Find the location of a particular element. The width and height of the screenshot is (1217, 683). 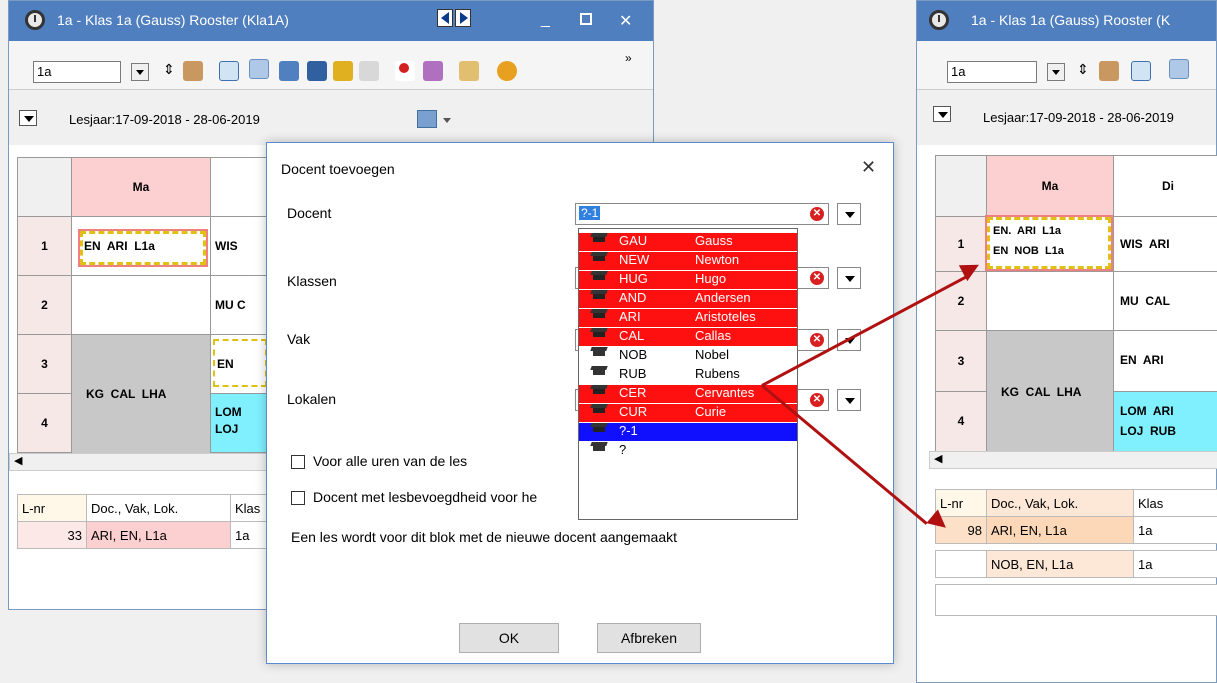

docent-list-item: ARI Aristoteles is located at coordinates (688, 318).